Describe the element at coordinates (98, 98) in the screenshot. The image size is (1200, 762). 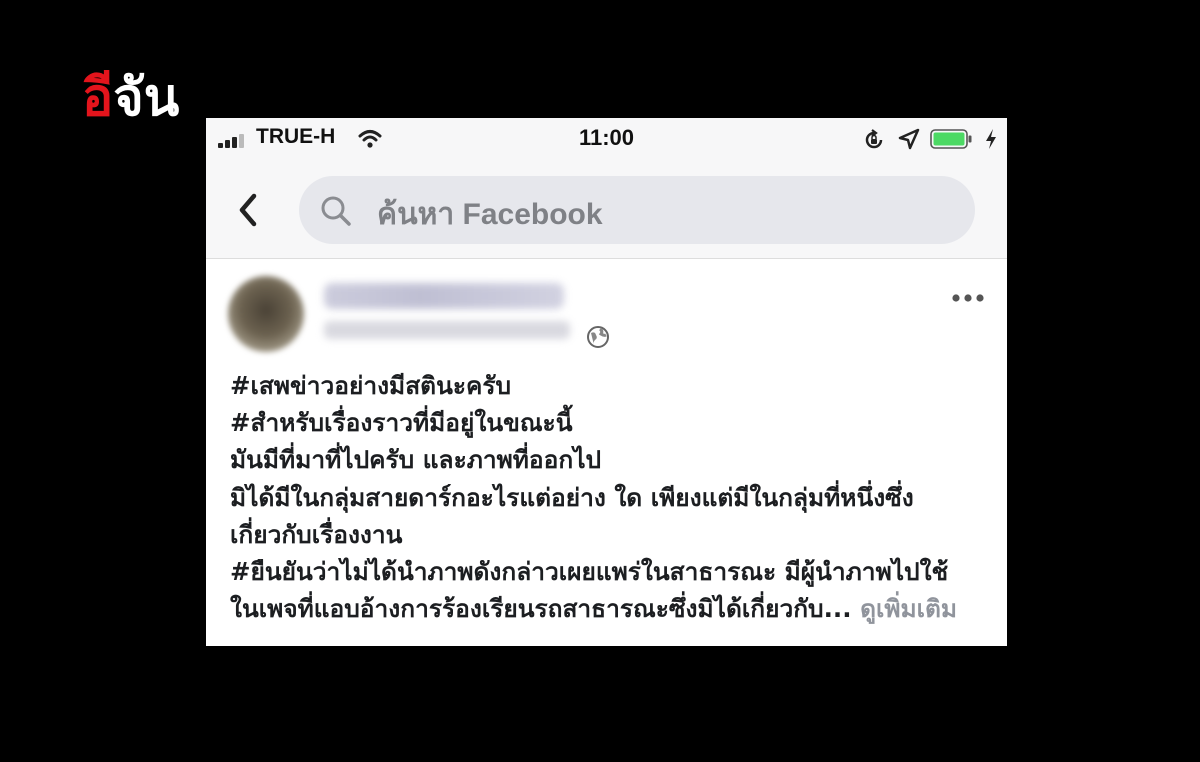
I see `logo-part-red: อี` at that location.